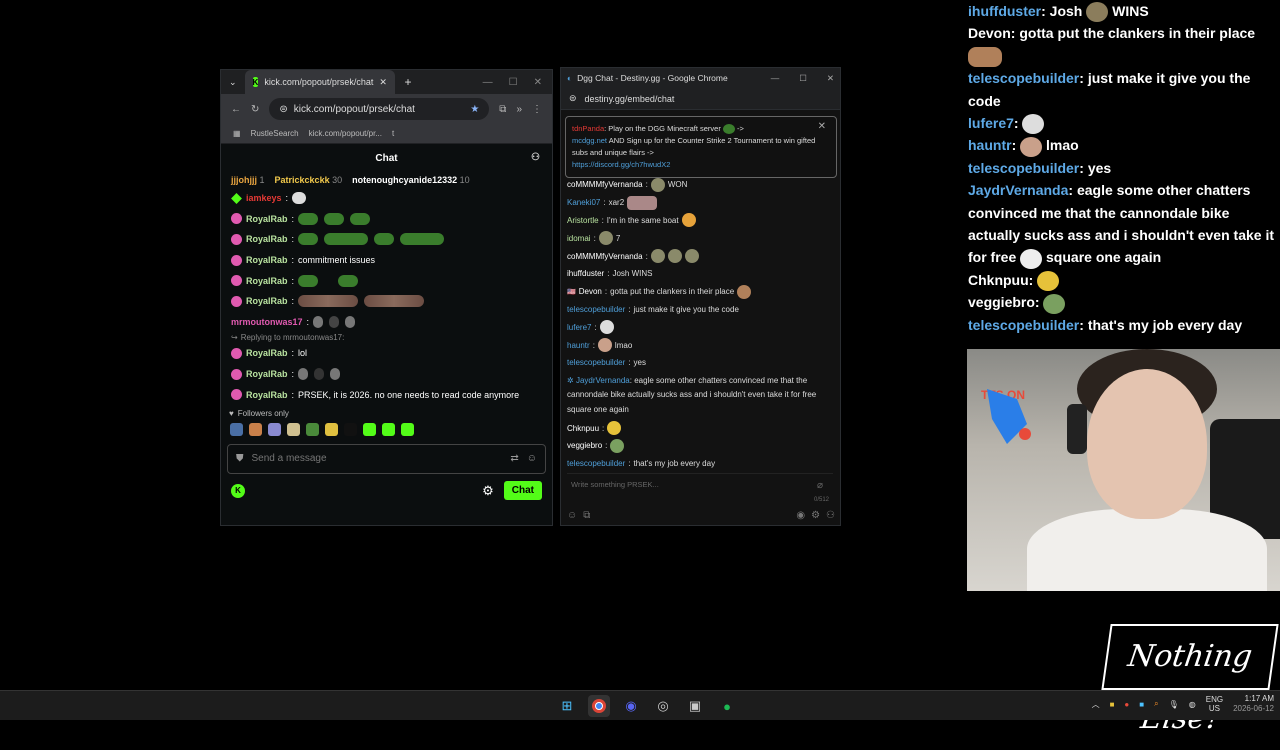 The image size is (1280, 750). What do you see at coordinates (583, 428) in the screenshot?
I see `chat-username: Chknpuu` at bounding box center [583, 428].